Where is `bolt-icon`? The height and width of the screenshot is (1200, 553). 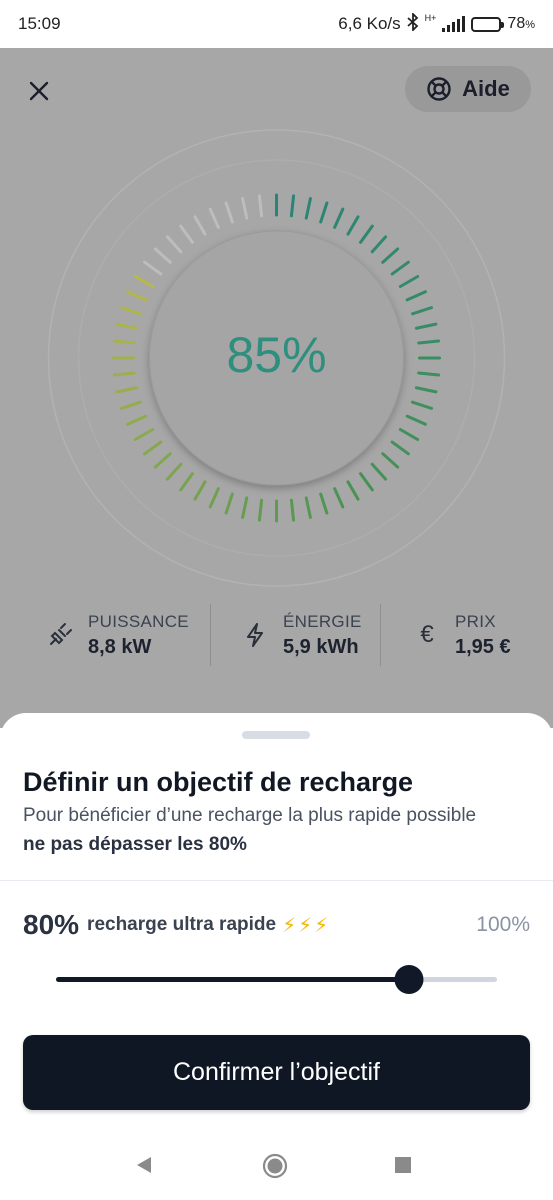 bolt-icon is located at coordinates (255, 635).